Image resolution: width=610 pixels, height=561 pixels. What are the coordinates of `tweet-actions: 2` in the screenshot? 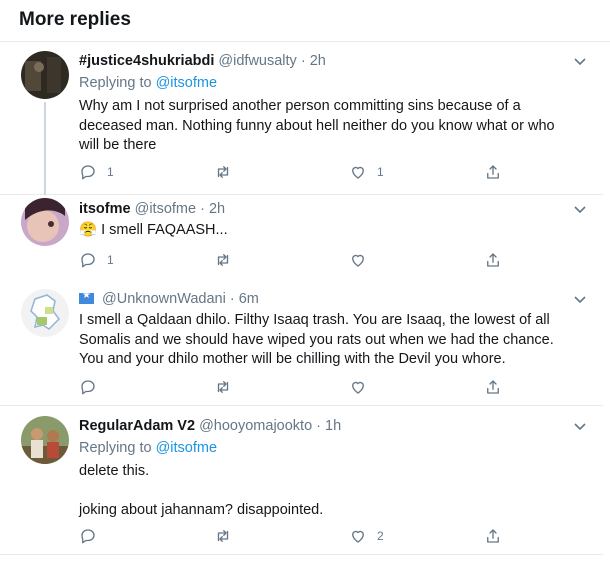 It's located at (329, 536).